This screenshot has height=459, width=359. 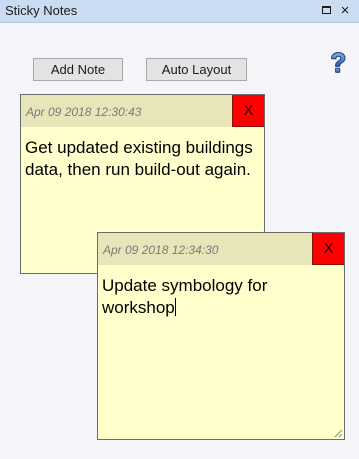 I want to click on note-text: Update symbology for workshop, so click(x=185, y=296).